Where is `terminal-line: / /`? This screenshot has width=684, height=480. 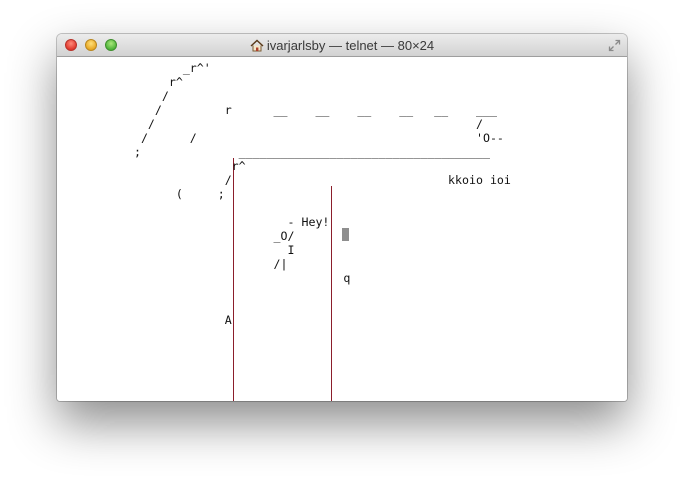 terminal-line: / / is located at coordinates (301, 124).